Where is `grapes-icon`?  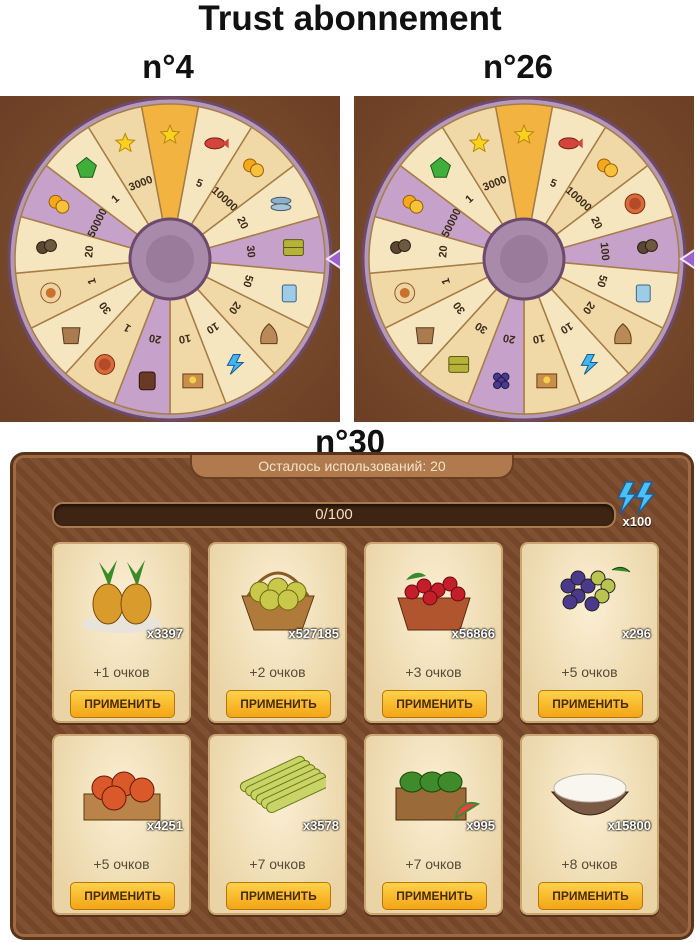 grapes-icon is located at coordinates (501, 381).